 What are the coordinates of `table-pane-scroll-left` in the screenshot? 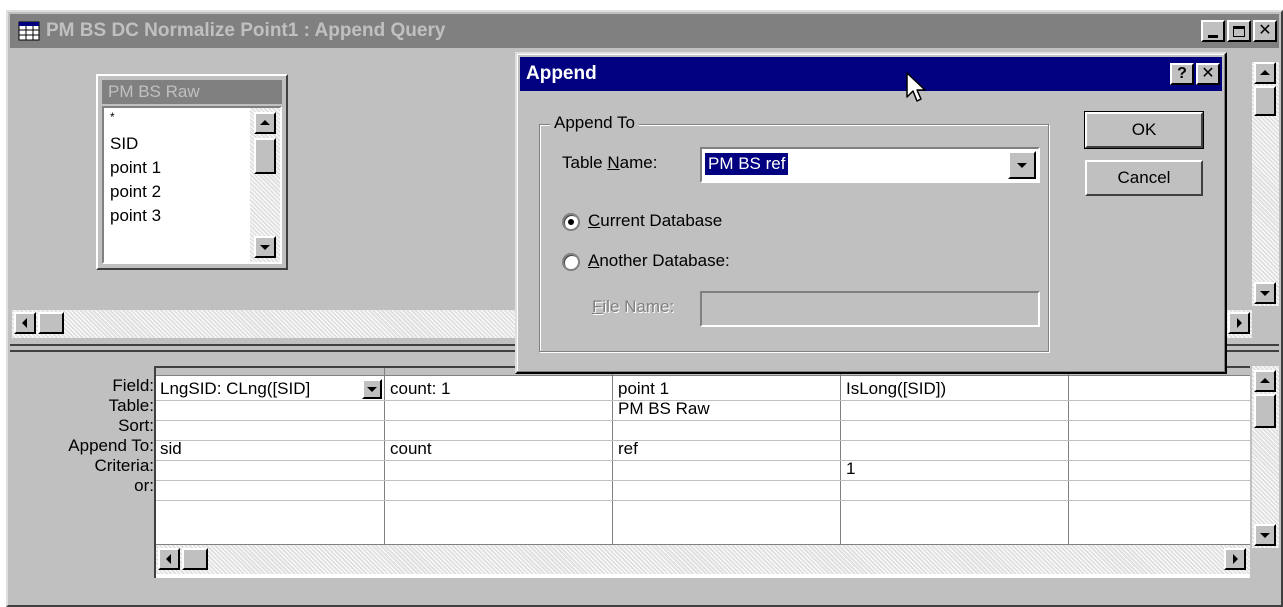 It's located at (25, 323).